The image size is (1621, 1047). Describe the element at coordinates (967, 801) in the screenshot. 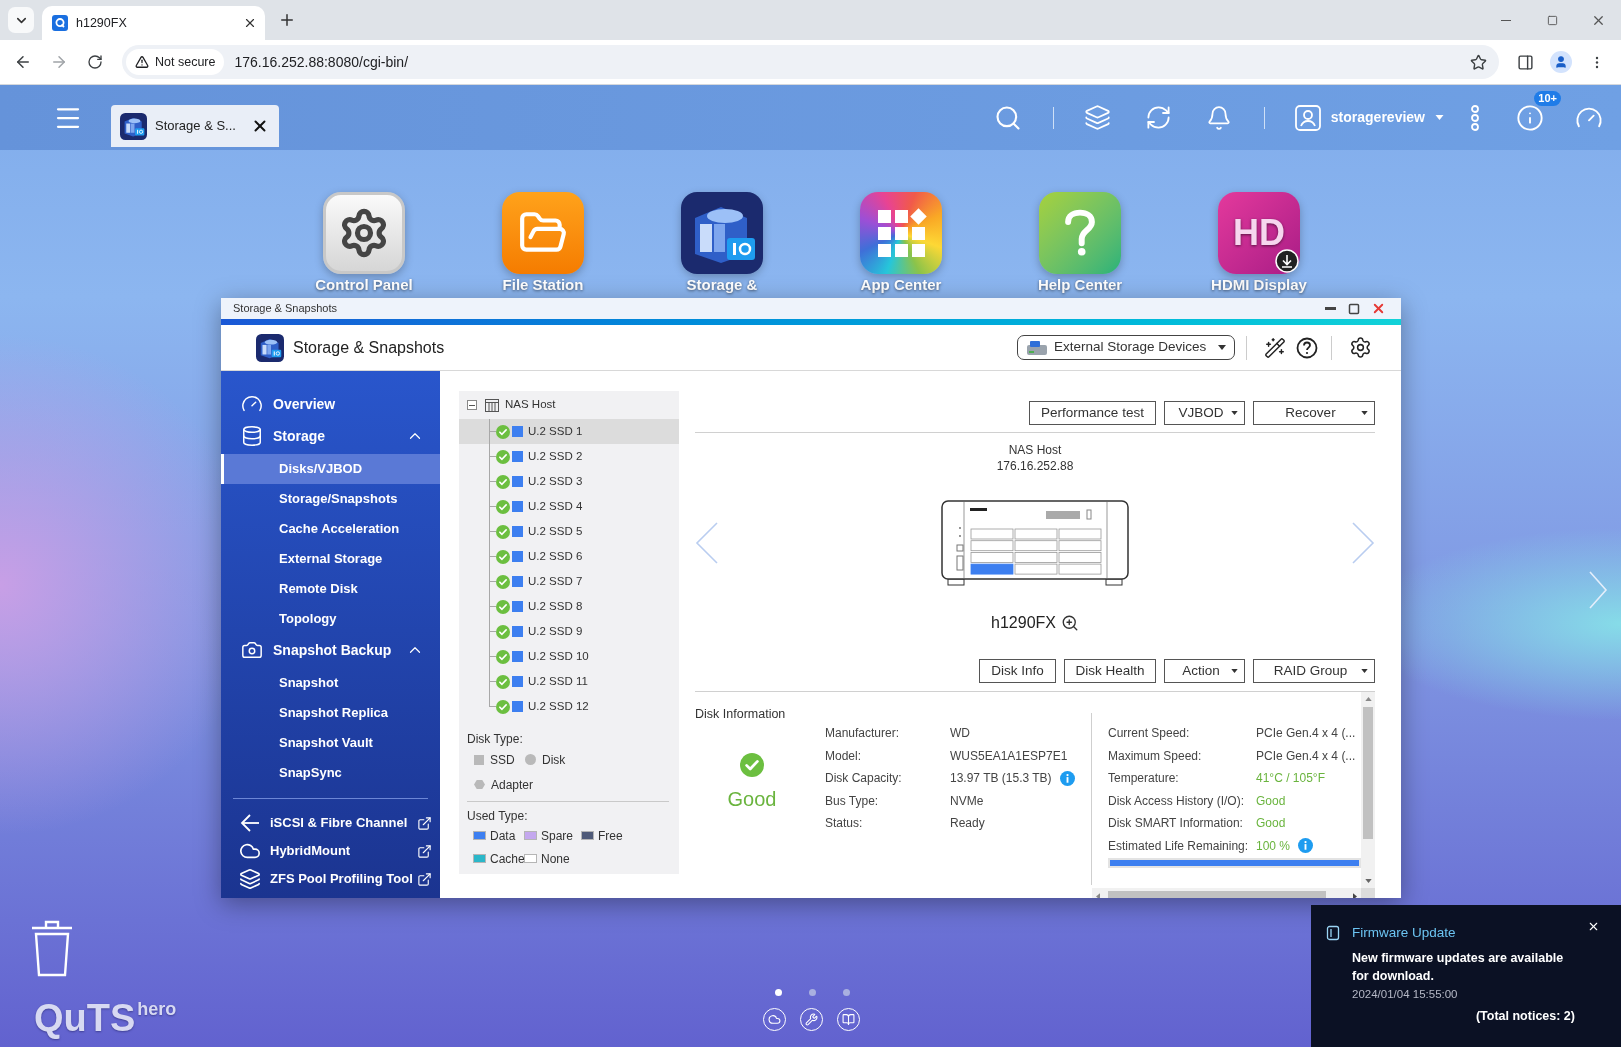

I see `field-value: NVMe` at that location.